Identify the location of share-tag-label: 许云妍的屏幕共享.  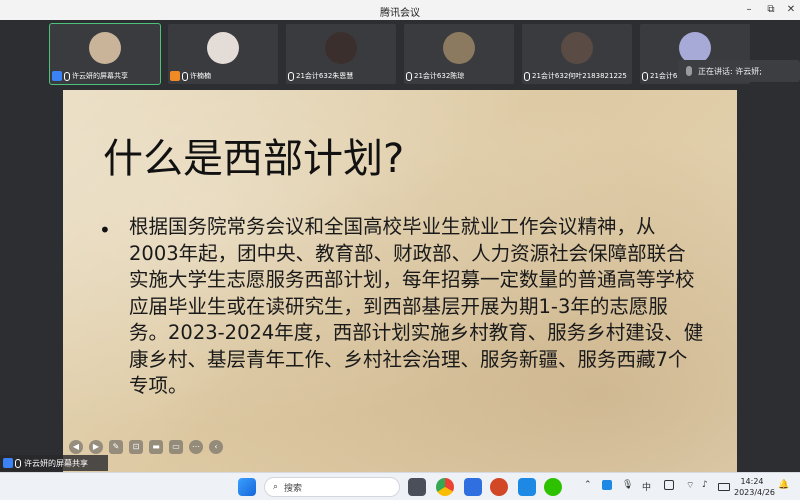
(56, 463).